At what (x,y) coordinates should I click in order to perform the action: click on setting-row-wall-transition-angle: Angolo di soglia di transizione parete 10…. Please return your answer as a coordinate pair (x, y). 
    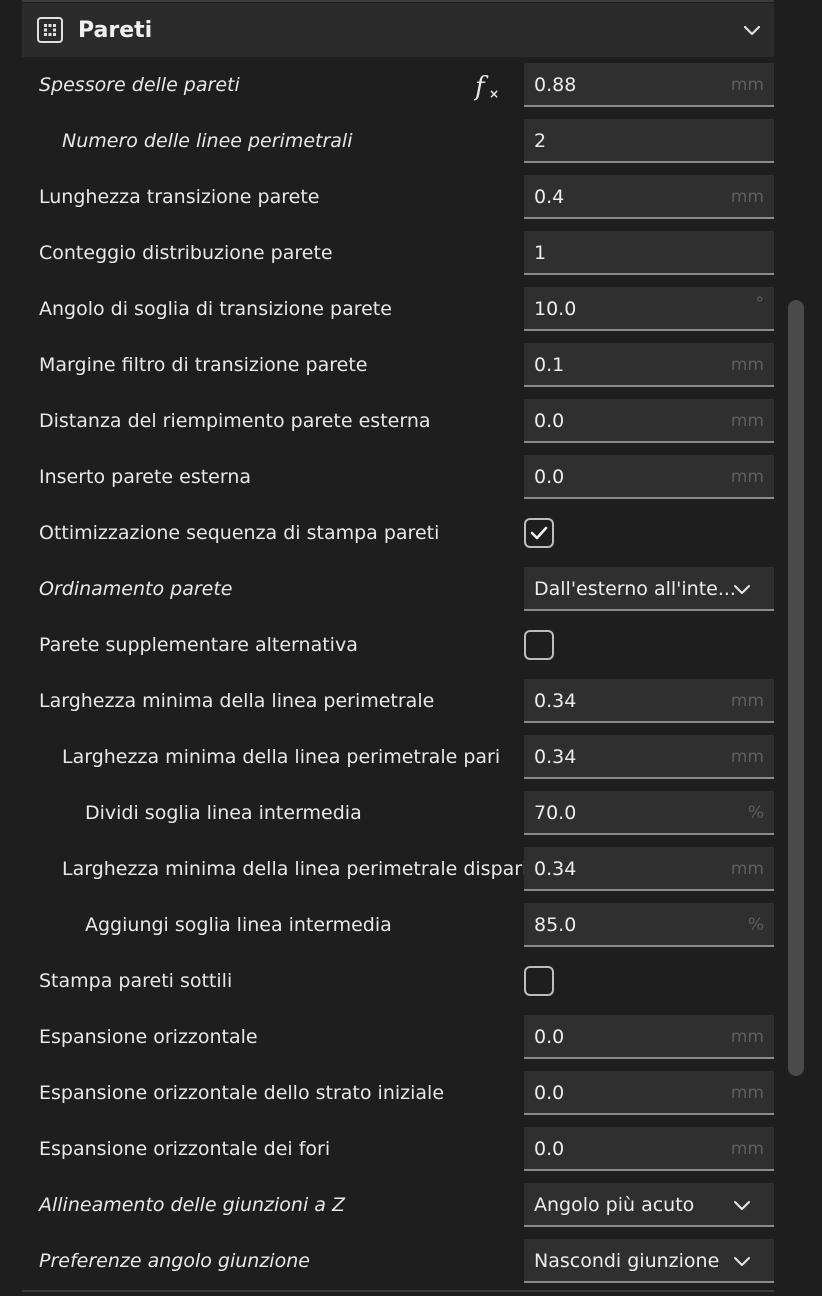
    Looking at the image, I should click on (398, 309).